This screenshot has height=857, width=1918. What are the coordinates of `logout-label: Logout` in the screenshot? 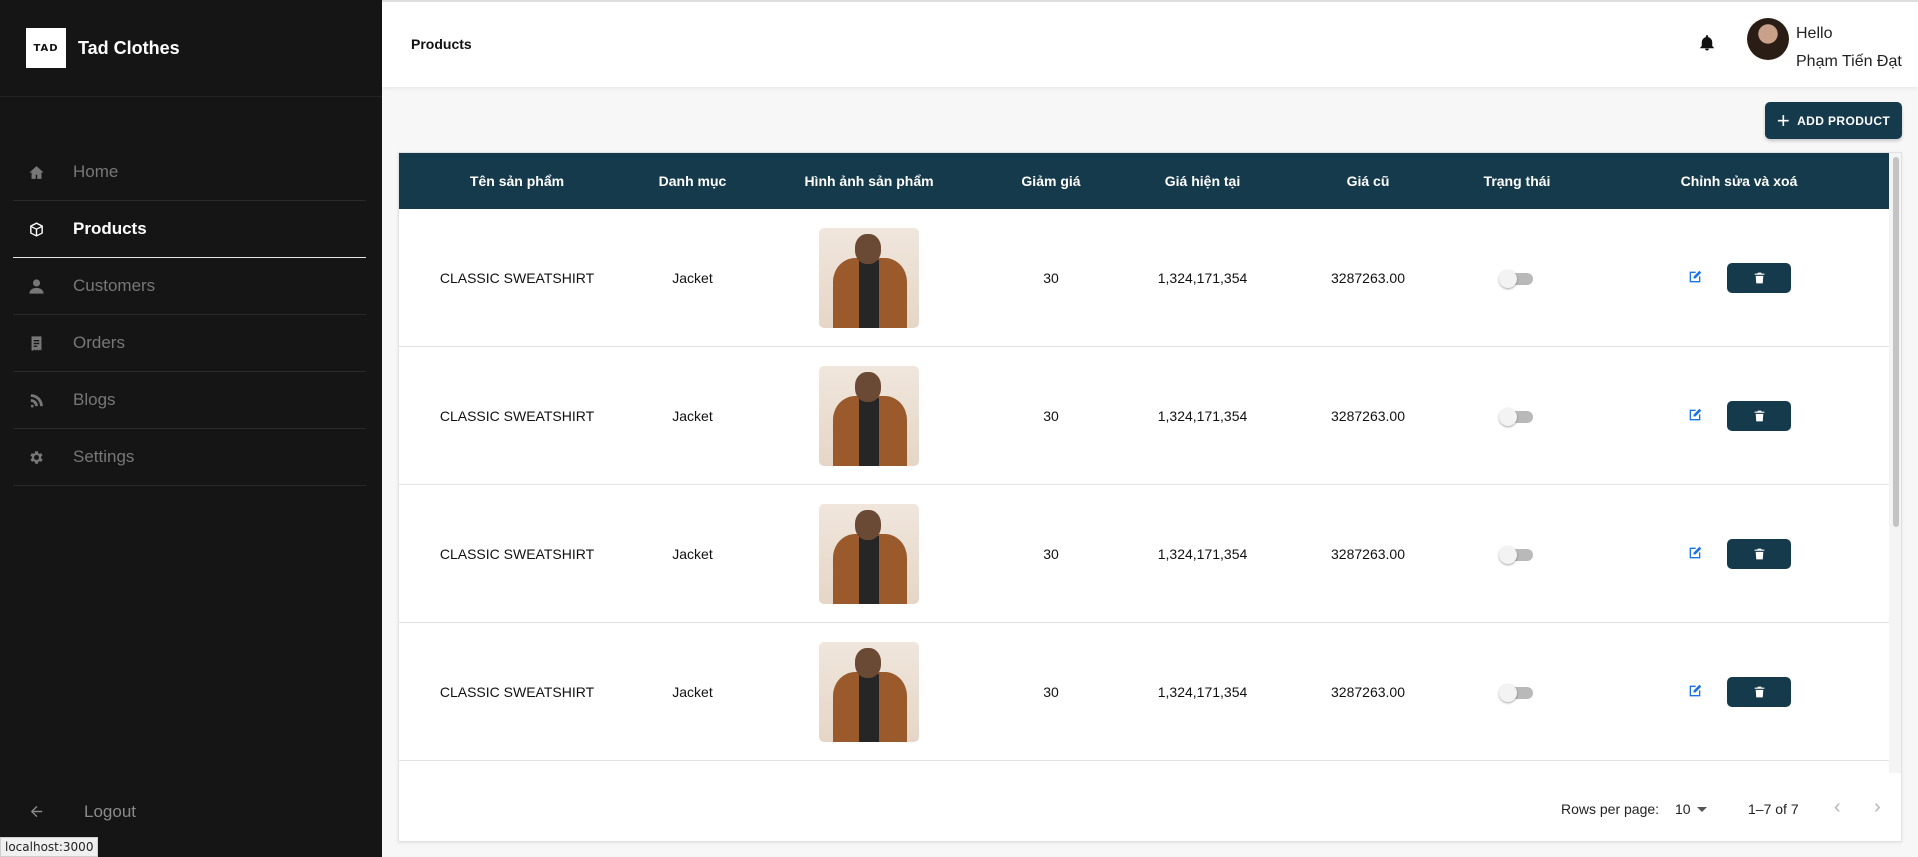 It's located at (110, 811).